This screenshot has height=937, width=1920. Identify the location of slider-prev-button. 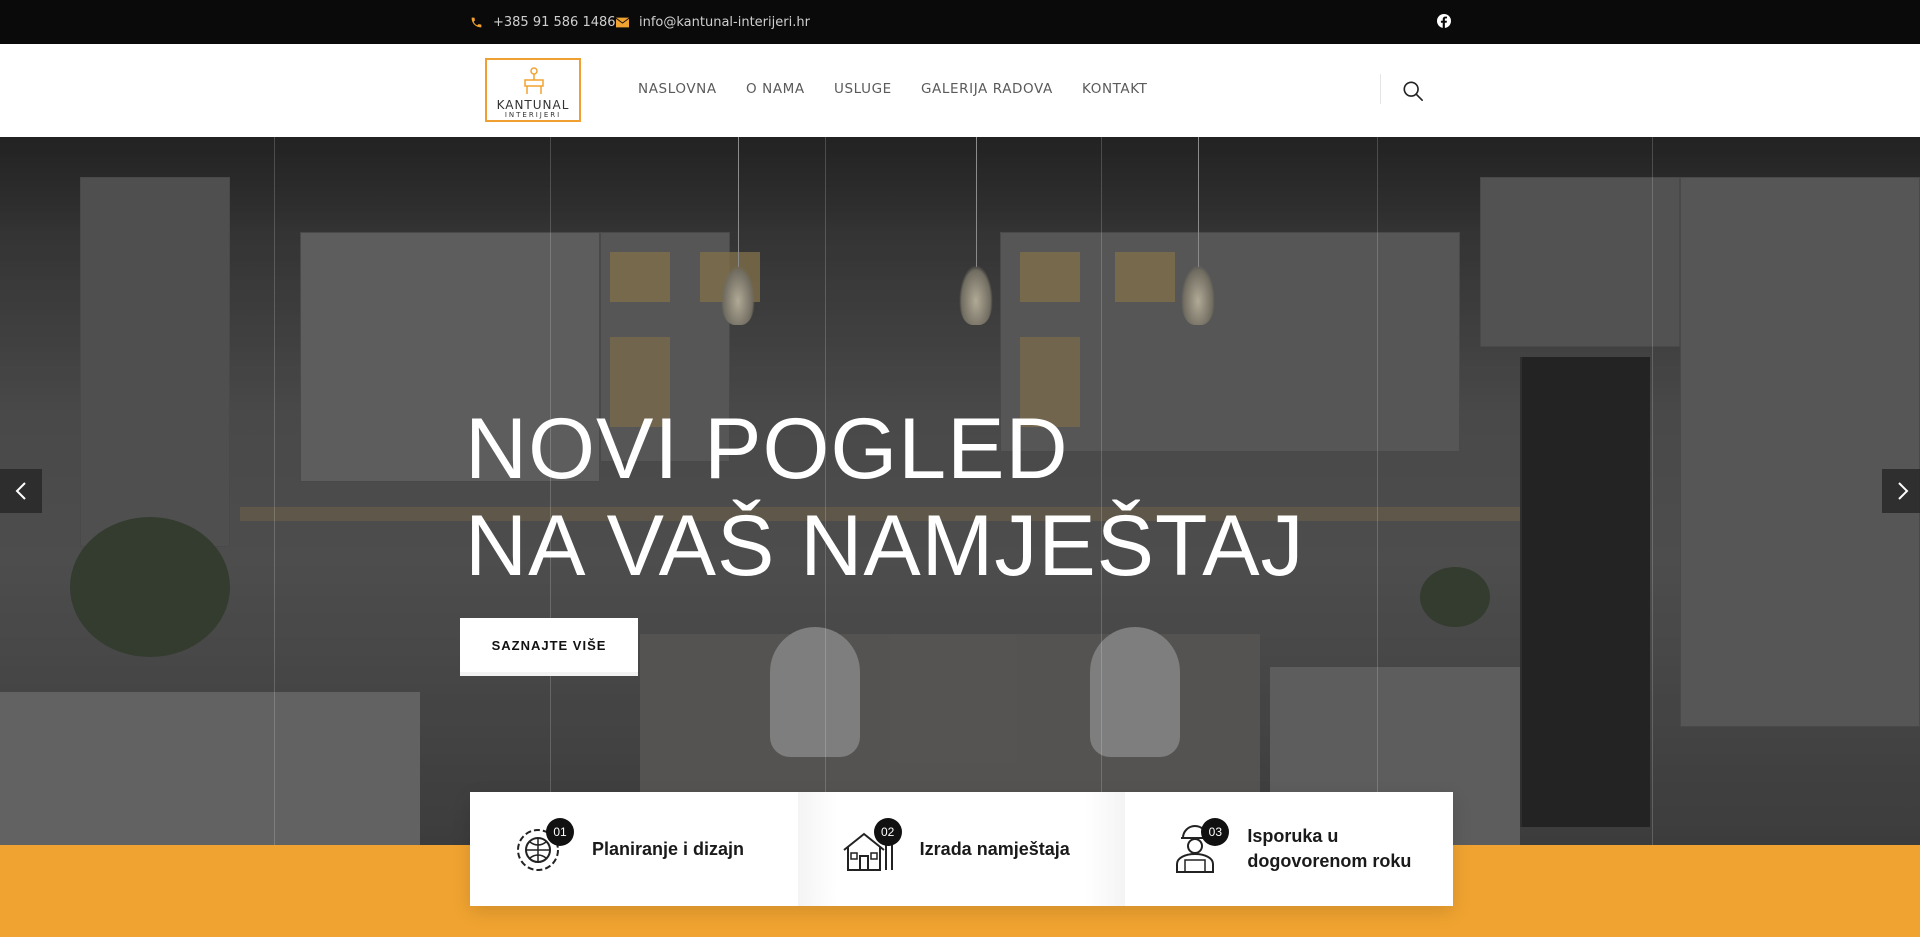
(21, 491).